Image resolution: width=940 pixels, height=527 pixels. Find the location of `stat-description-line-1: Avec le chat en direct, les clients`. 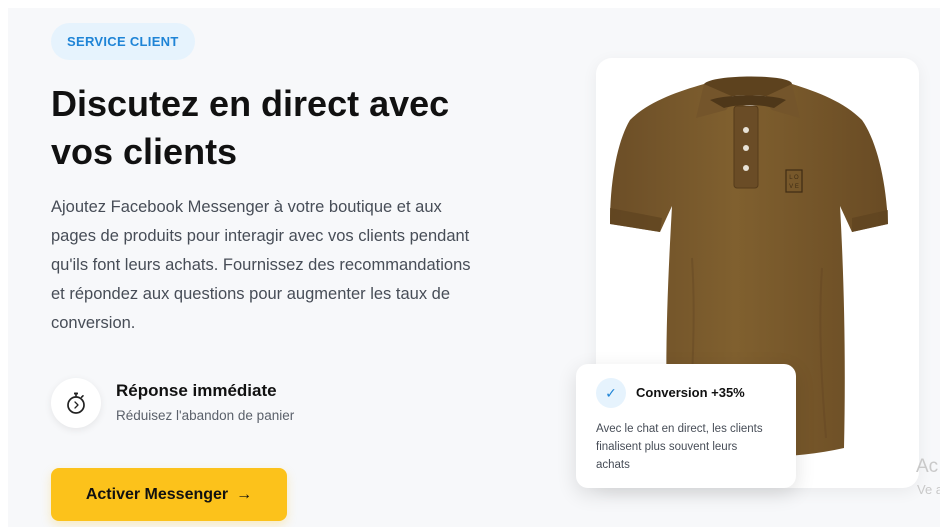

stat-description-line-1: Avec le chat en direct, les clients is located at coordinates (679, 429).